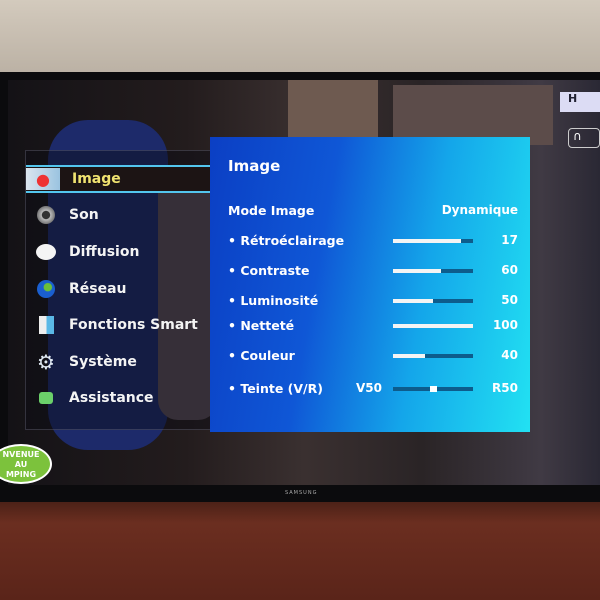 This screenshot has height=600, width=600. What do you see at coordinates (373, 210) in the screenshot?
I see `mode-image-row: Mode Image Dynamique` at bounding box center [373, 210].